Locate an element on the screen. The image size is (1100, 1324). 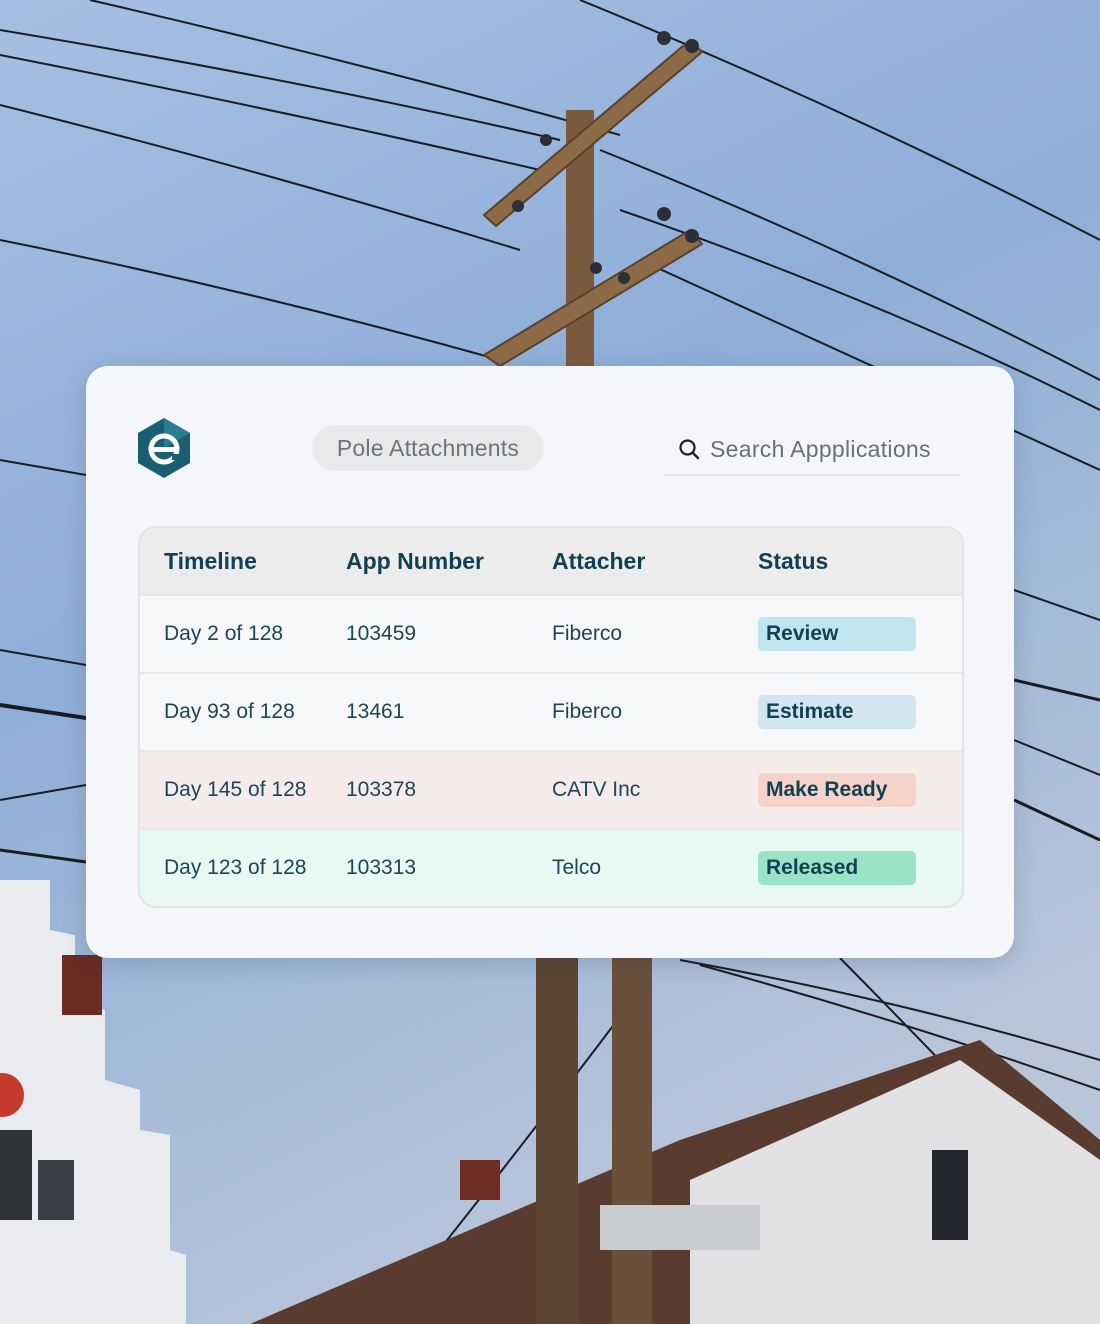
timeline-cell: Day 93 of 128 is located at coordinates (229, 711).